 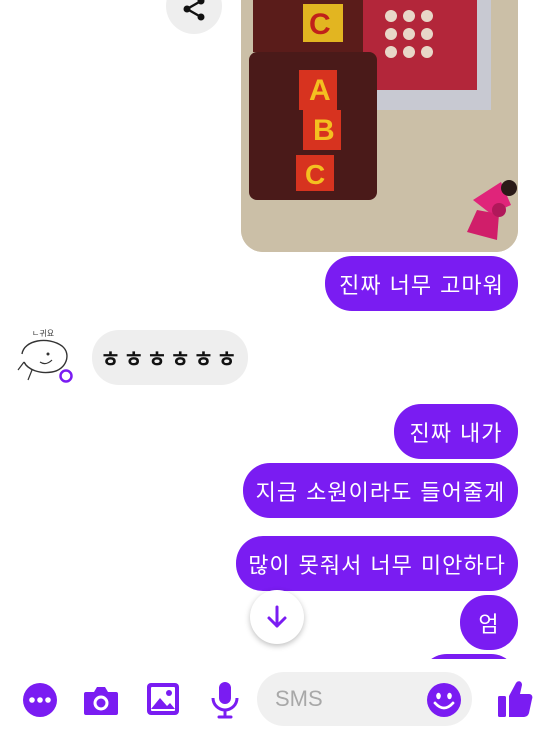 I want to click on image-icon, so click(x=163, y=699).